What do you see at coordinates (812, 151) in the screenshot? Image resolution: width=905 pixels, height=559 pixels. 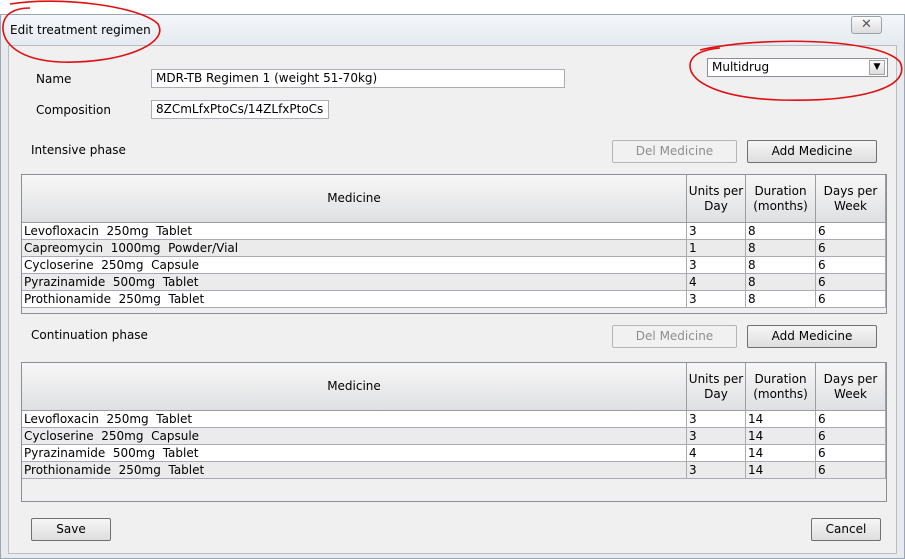 I see `intensive-add-medicine-button: Add Medicine` at bounding box center [812, 151].